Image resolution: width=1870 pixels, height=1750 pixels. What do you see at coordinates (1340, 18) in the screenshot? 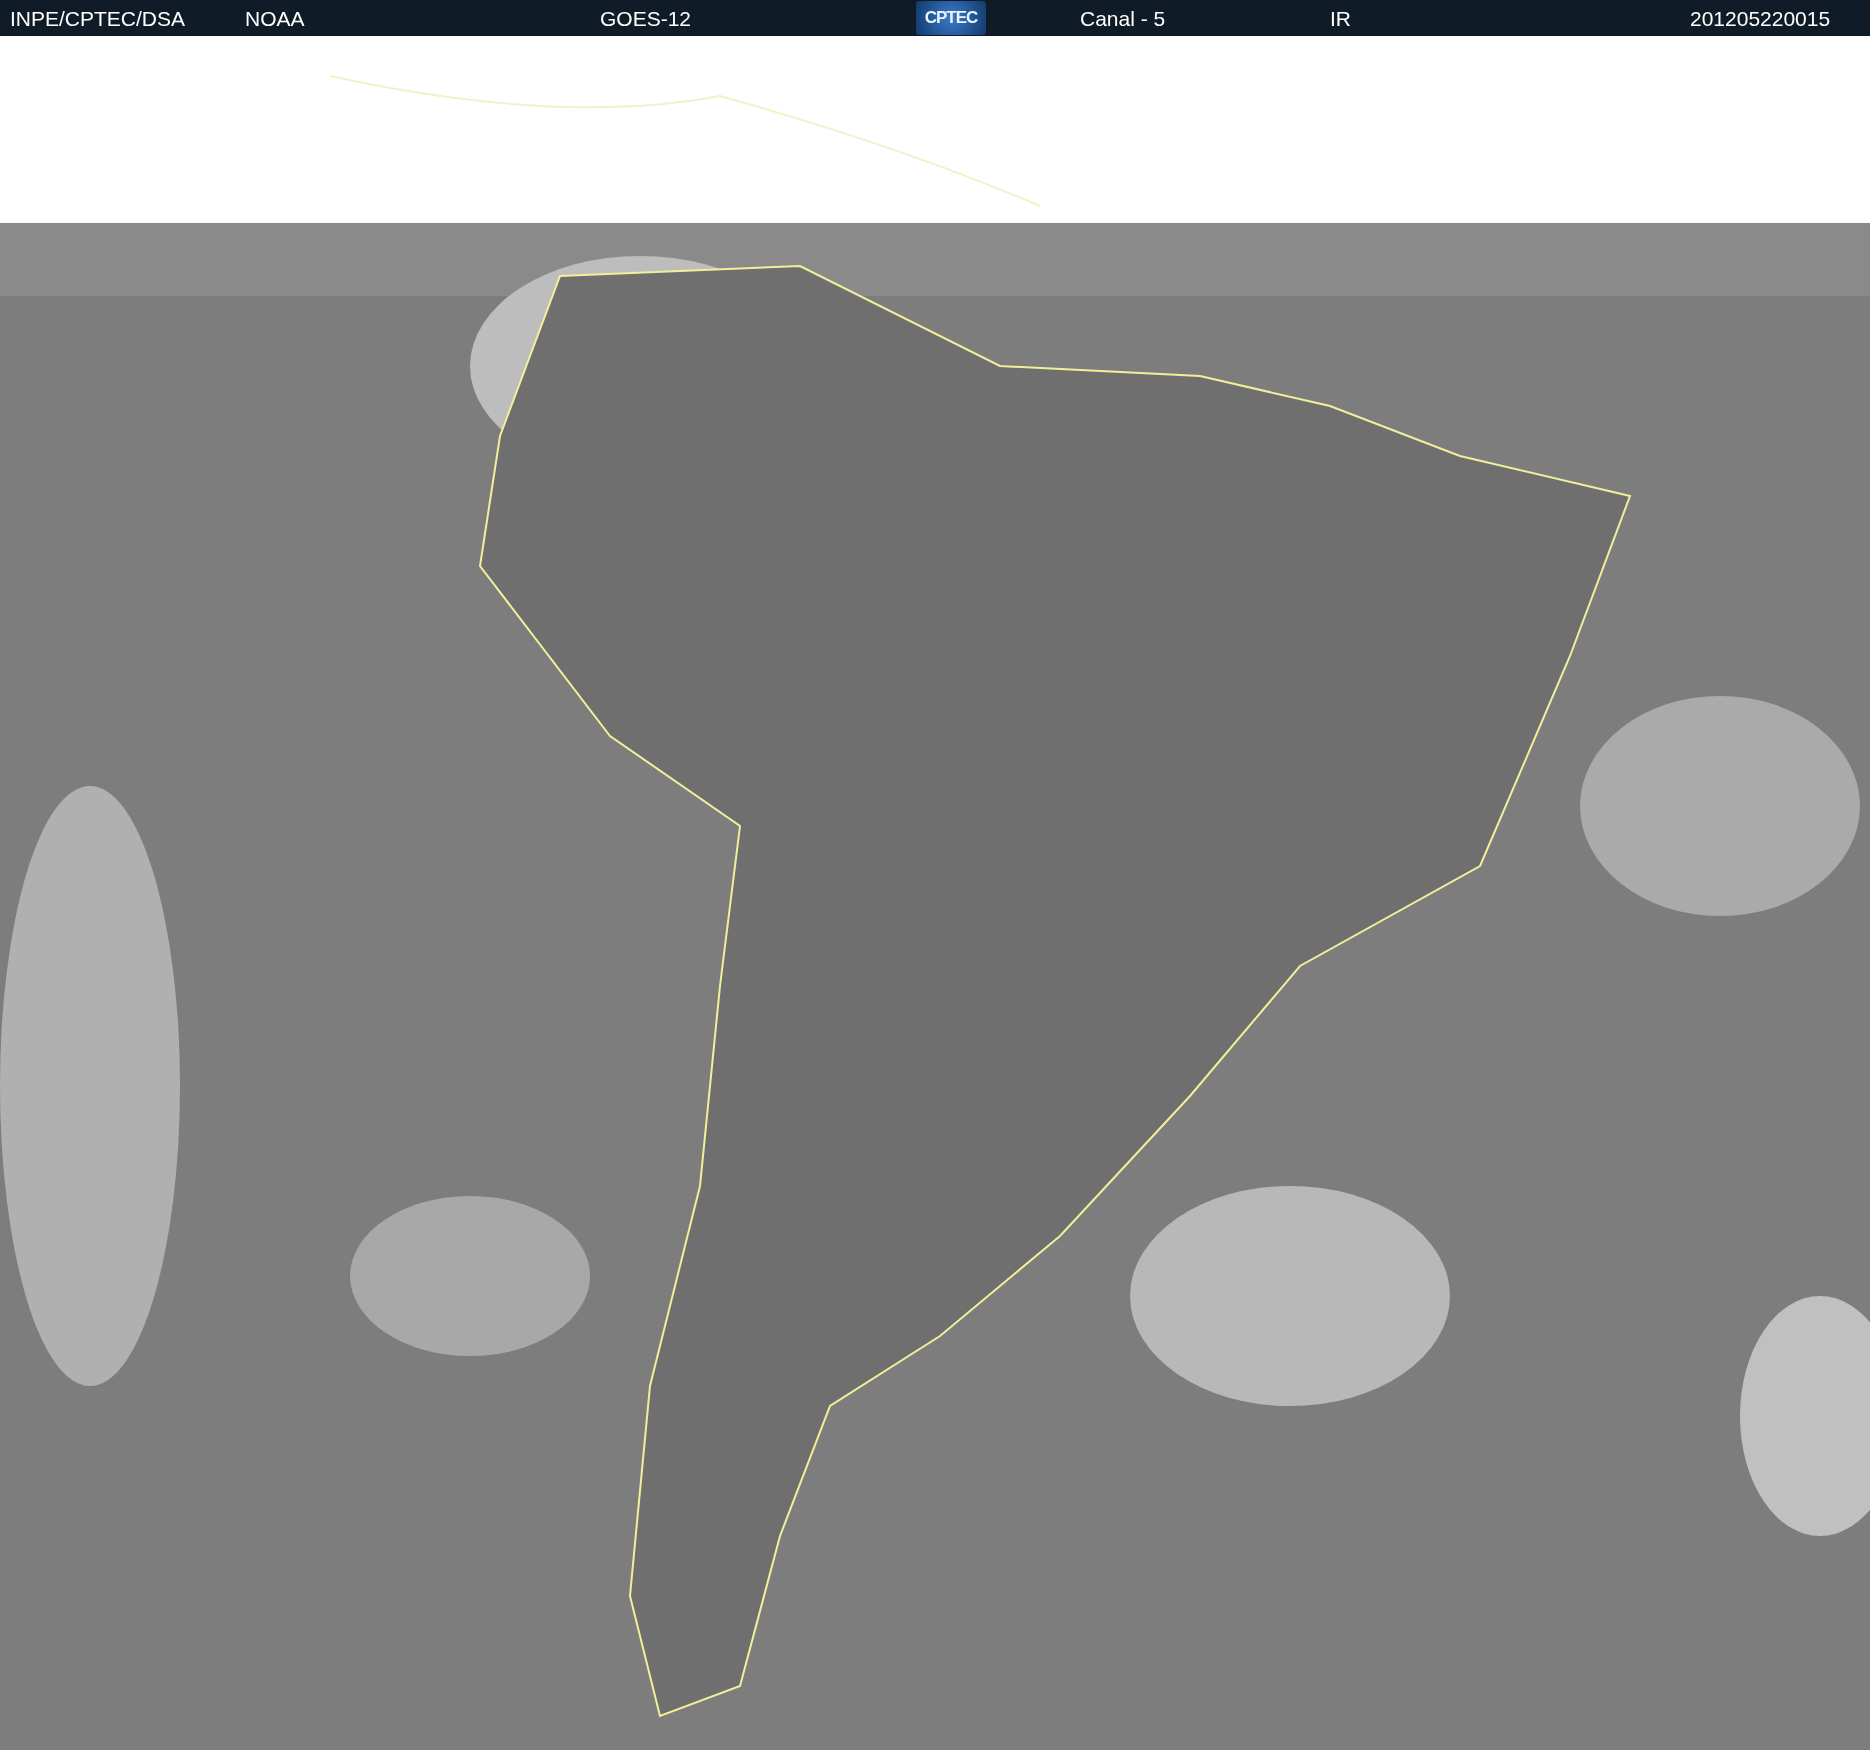
I see `header-label: IR` at bounding box center [1340, 18].